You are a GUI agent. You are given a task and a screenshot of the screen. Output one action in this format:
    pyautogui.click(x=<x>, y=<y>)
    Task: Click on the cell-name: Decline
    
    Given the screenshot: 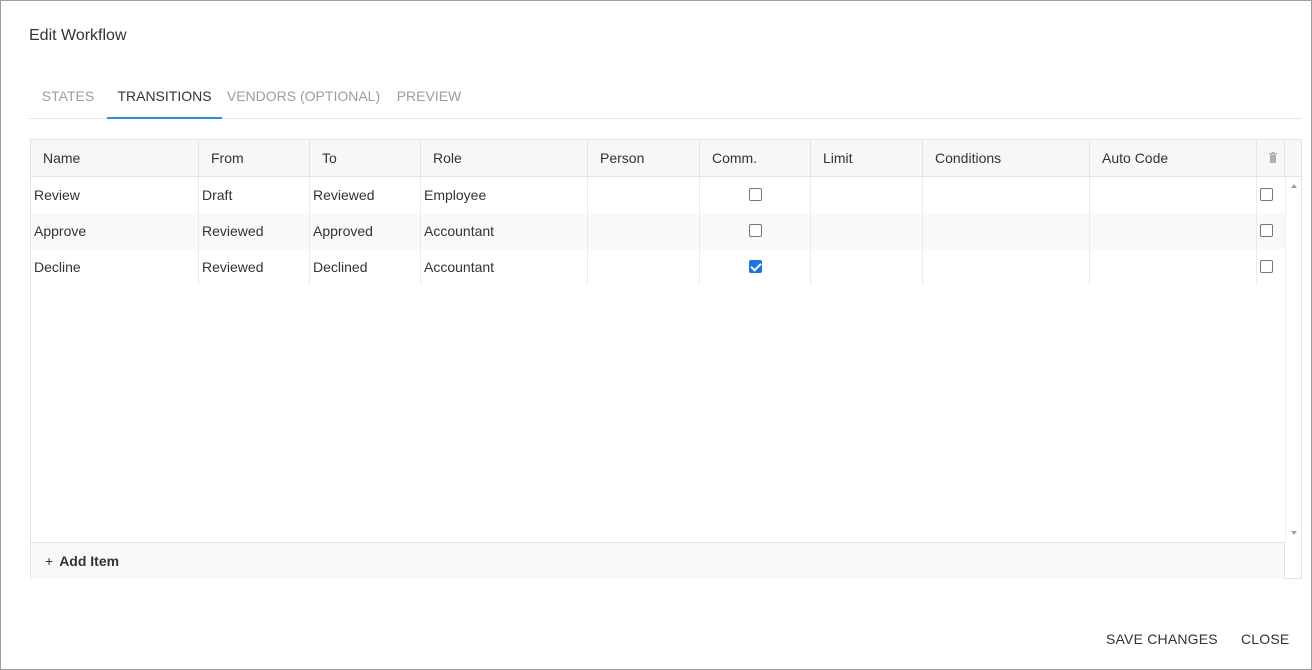 What is the action you would take?
    pyautogui.click(x=115, y=267)
    